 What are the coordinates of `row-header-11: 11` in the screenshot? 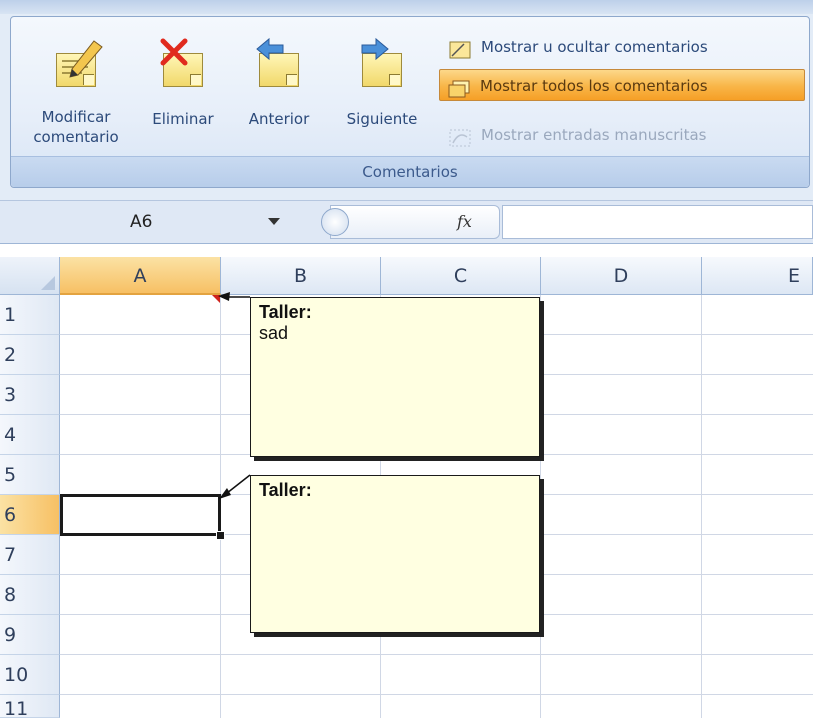 It's located at (30, 707).